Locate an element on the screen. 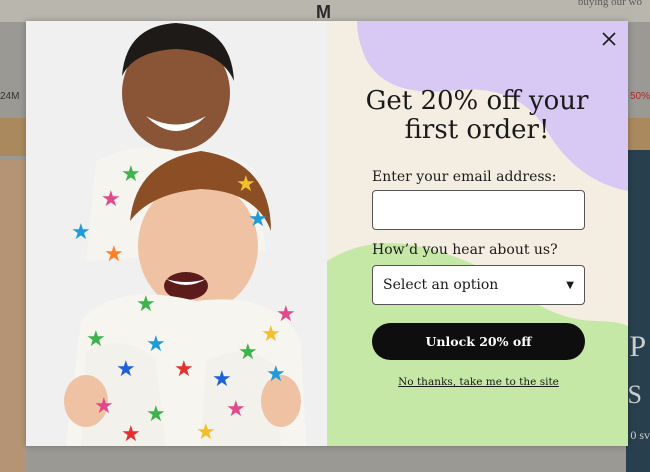 The image size is (650, 472). background-left-text: 24M is located at coordinates (10, 96).